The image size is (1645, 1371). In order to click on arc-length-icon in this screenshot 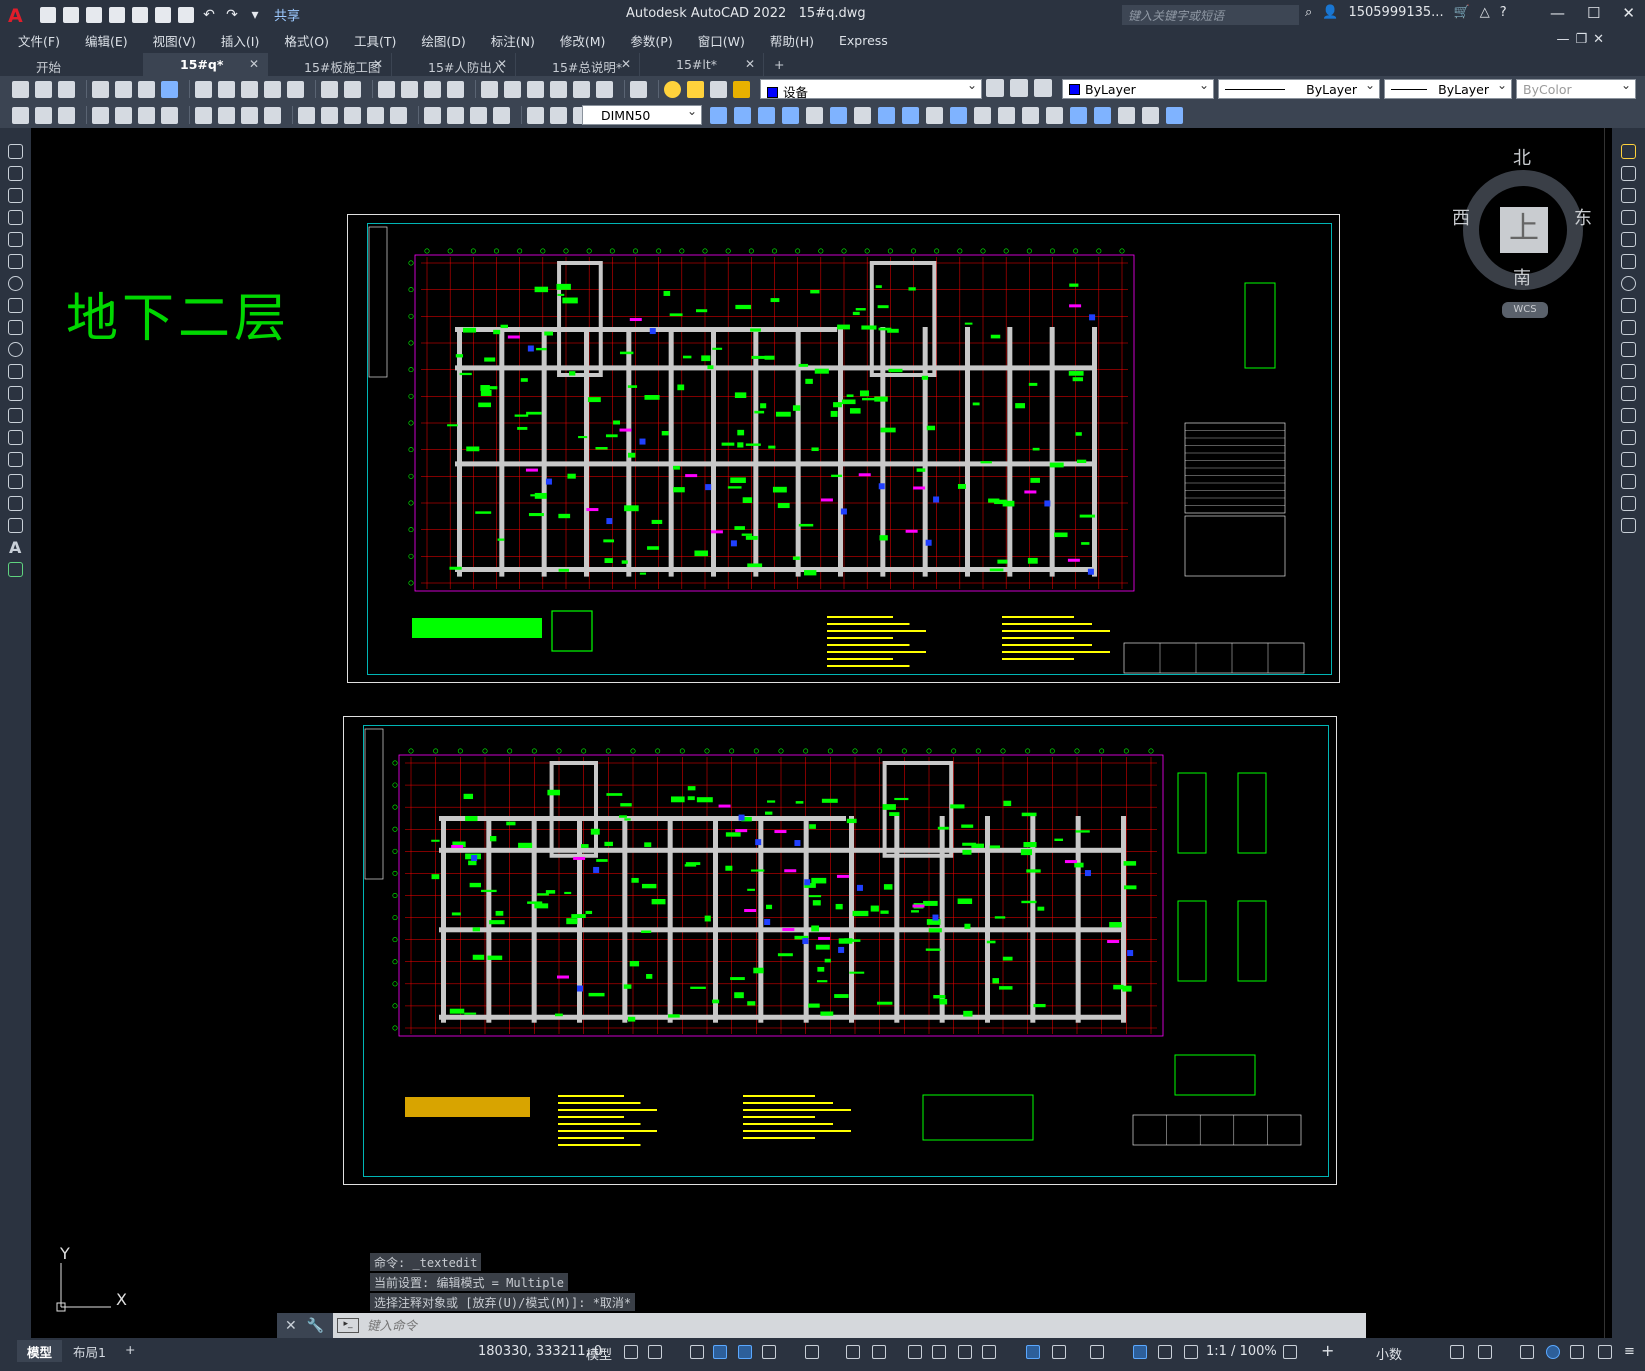, I will do `click(146, 115)`.